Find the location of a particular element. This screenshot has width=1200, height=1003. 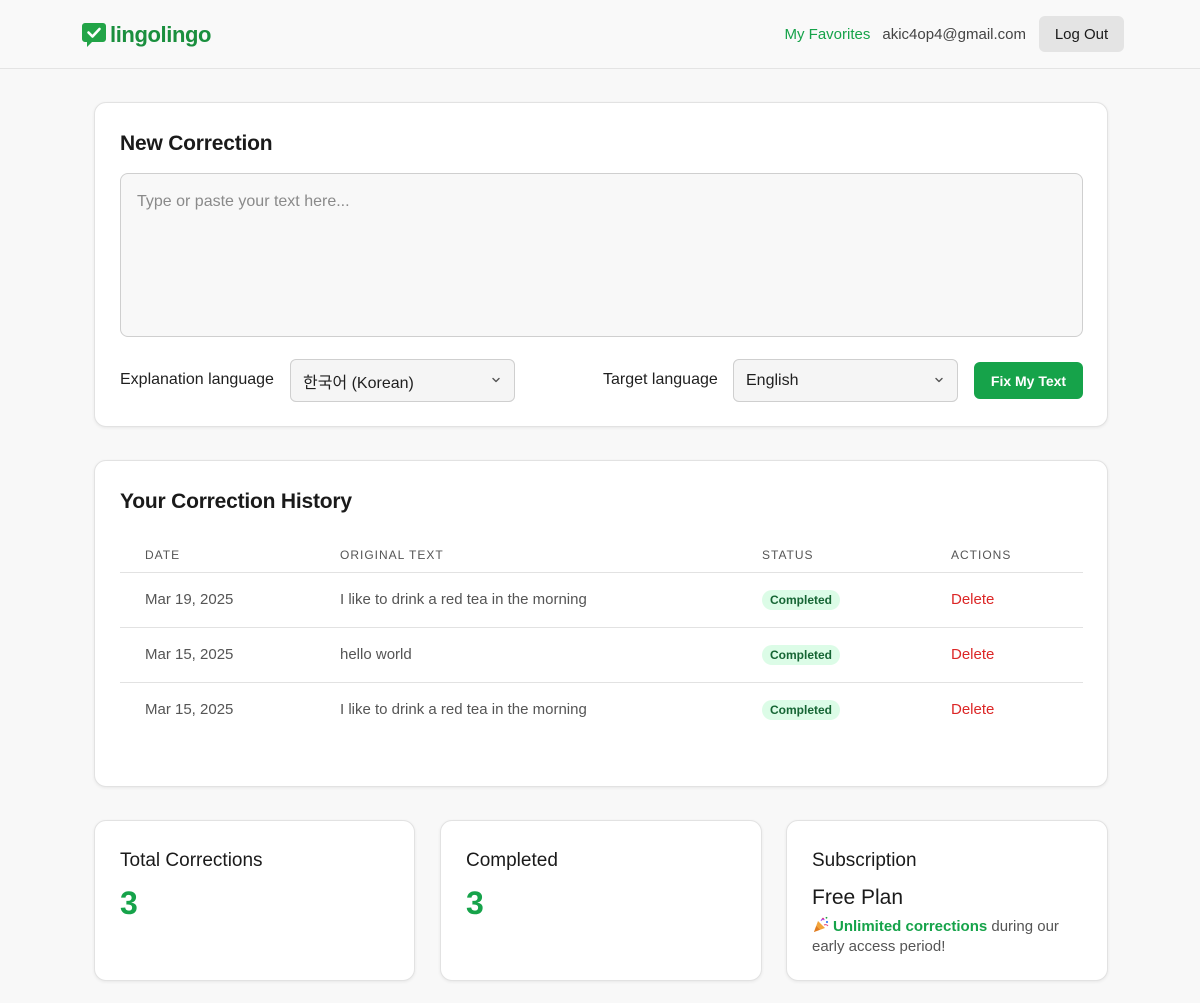

new-correction-title: New Correction is located at coordinates (196, 143).